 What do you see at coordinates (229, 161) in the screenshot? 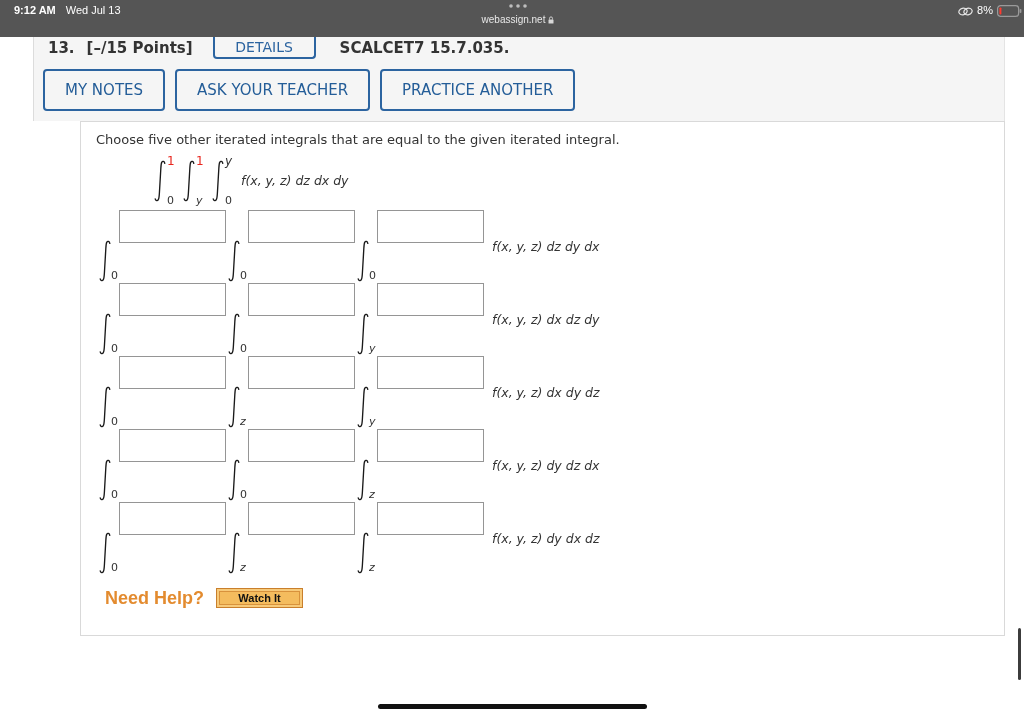
I see `upper-limit: y` at bounding box center [229, 161].